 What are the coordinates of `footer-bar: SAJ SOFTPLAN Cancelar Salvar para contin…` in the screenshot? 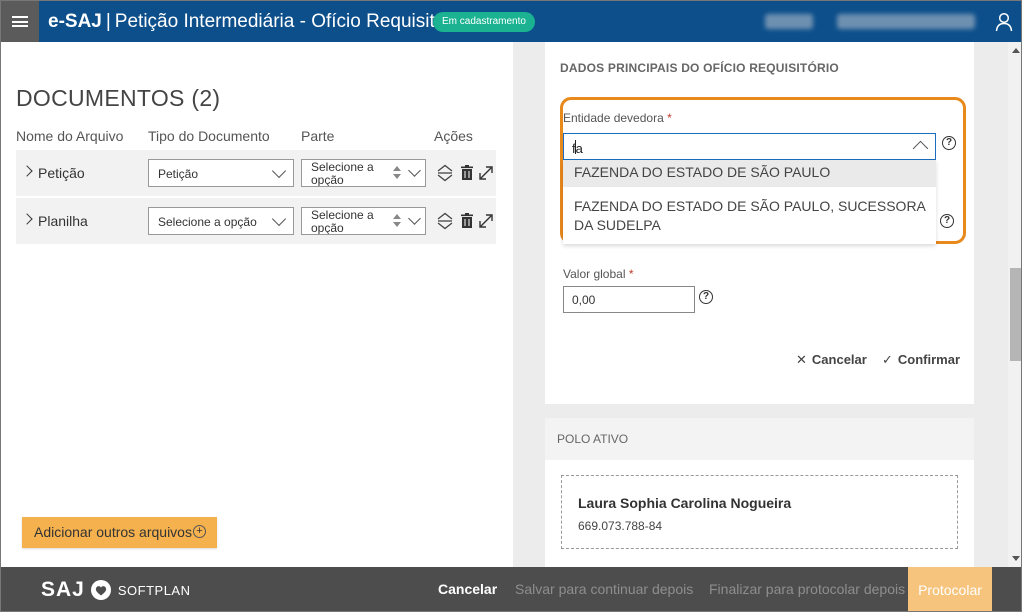 It's located at (511, 589).